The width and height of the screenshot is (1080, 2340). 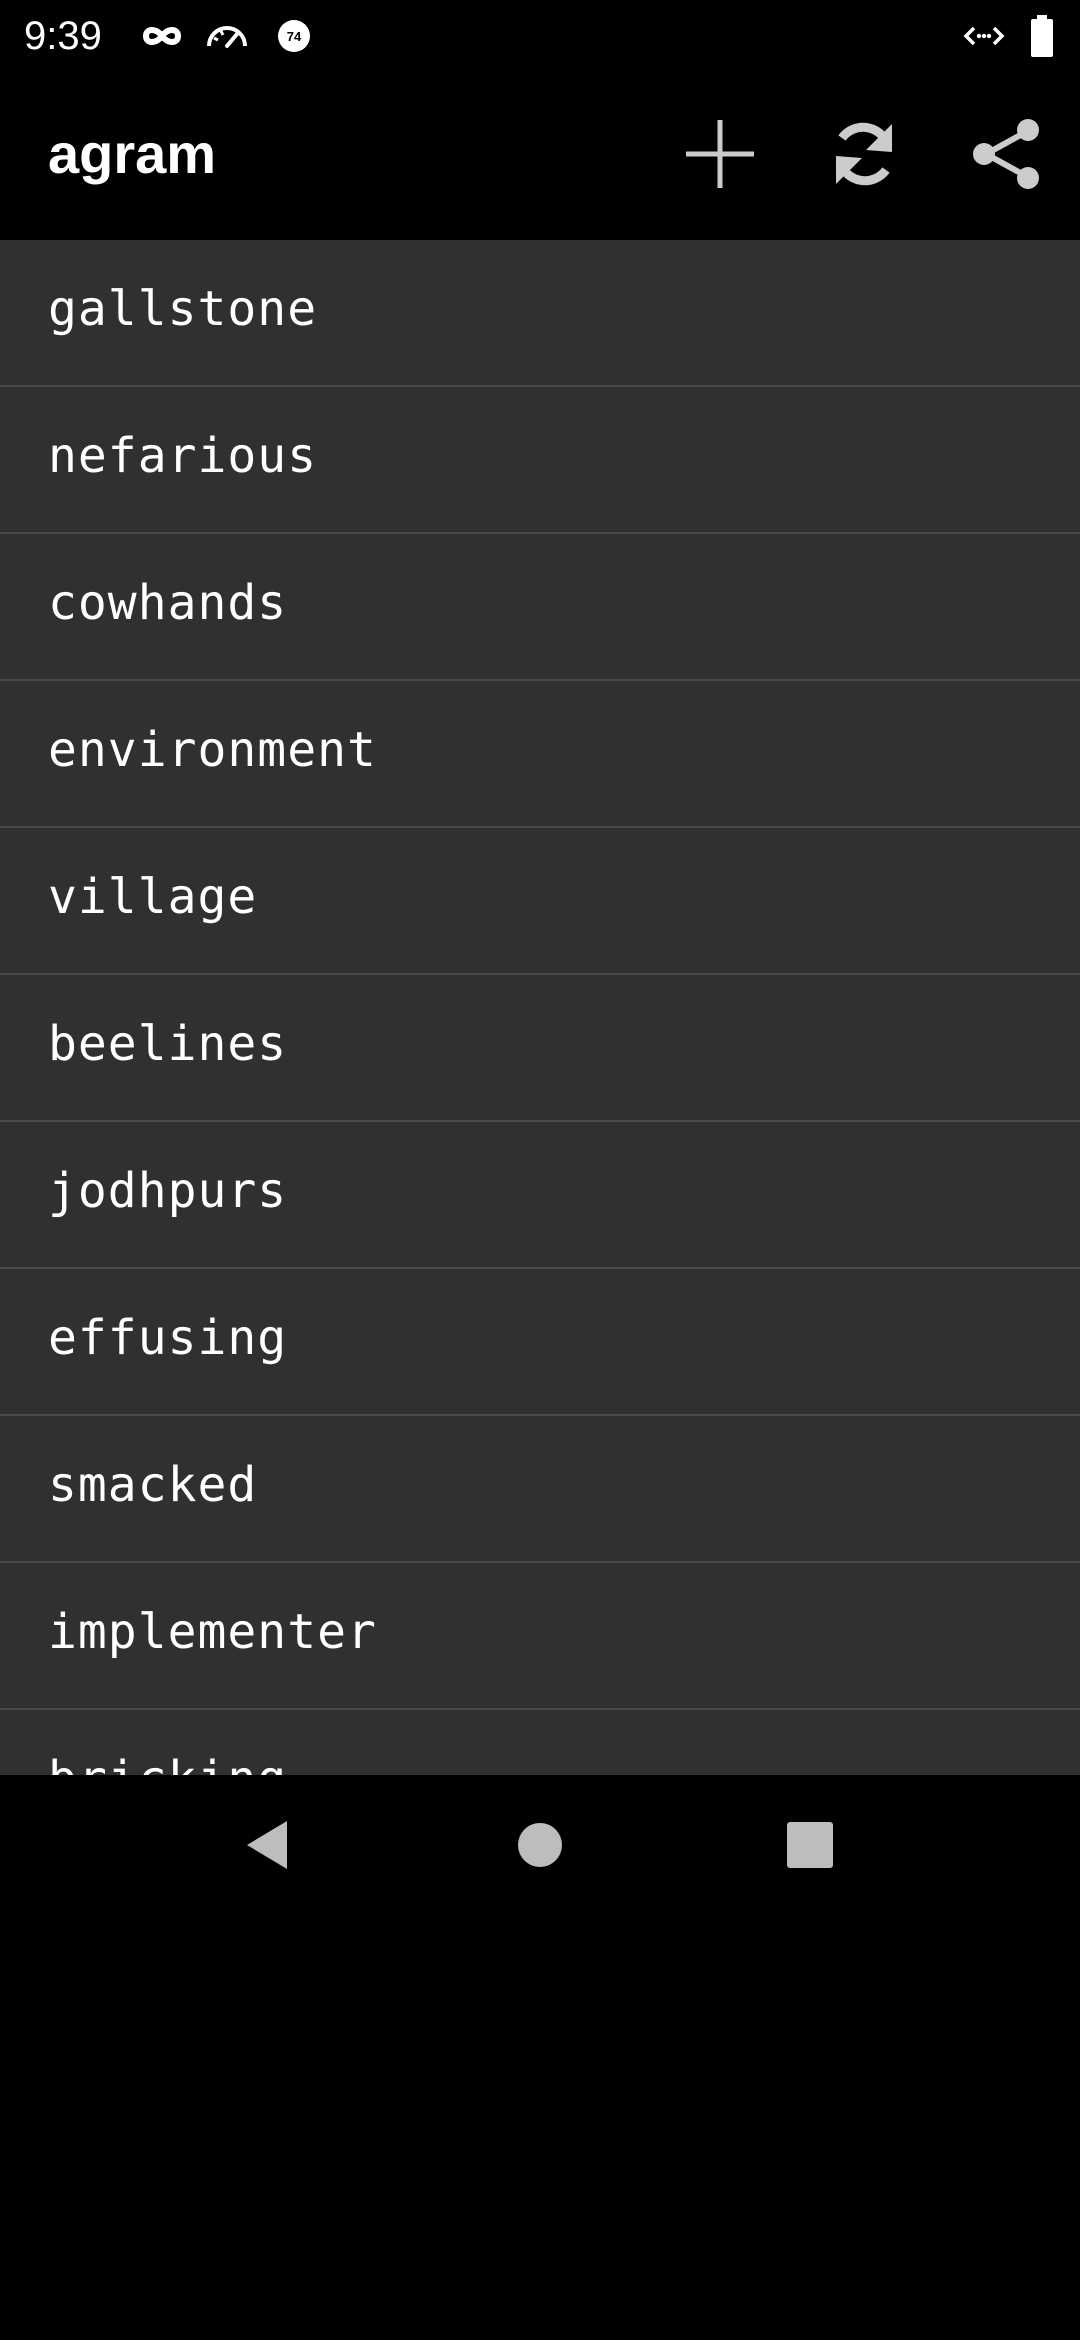 I want to click on list-item: effusing, so click(x=540, y=1342).